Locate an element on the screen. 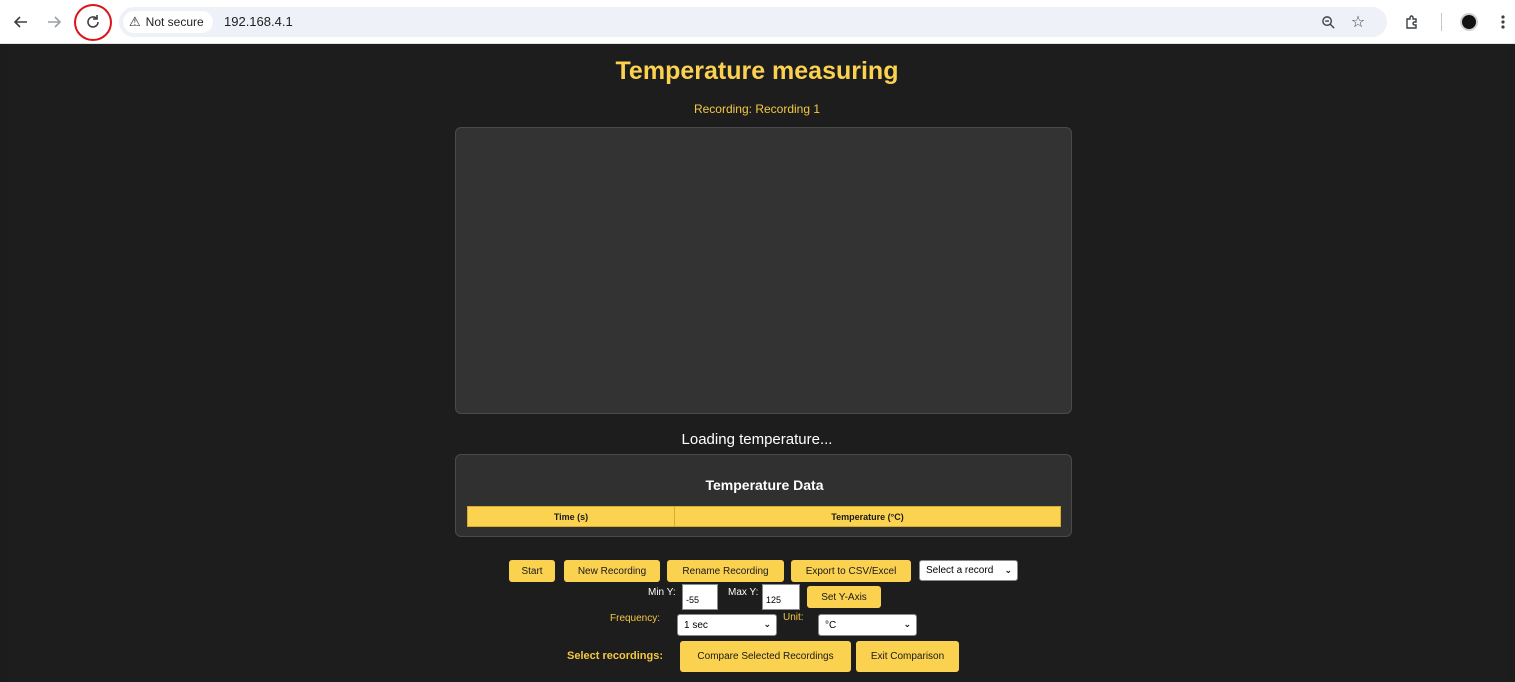  address-bar: ⚠ Not secure 192.168.4.1 ☆ is located at coordinates (753, 22).